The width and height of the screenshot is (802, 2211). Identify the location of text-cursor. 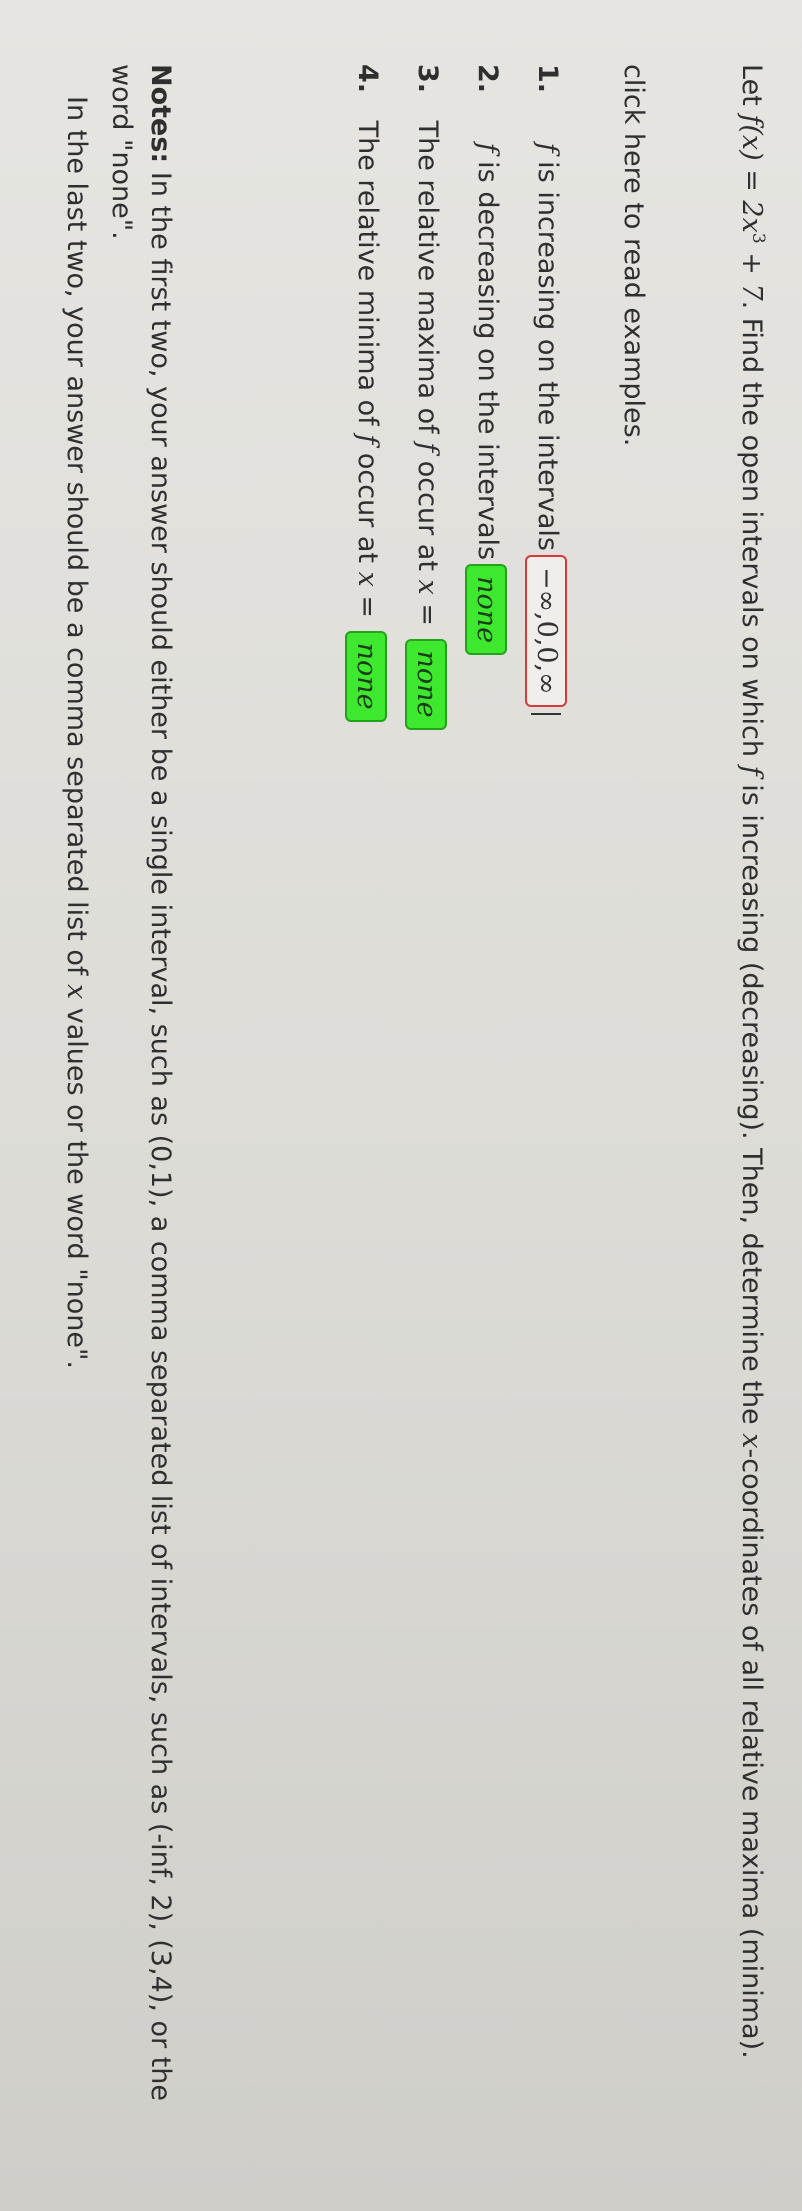
(546, 713).